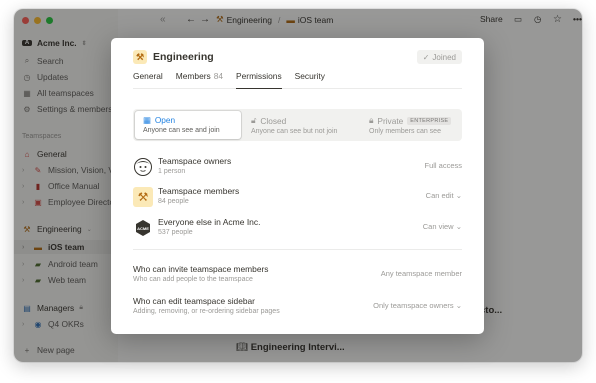 This screenshot has height=383, width=596. I want to click on setting-name: Who can edit teamspace sidebar, so click(194, 301).